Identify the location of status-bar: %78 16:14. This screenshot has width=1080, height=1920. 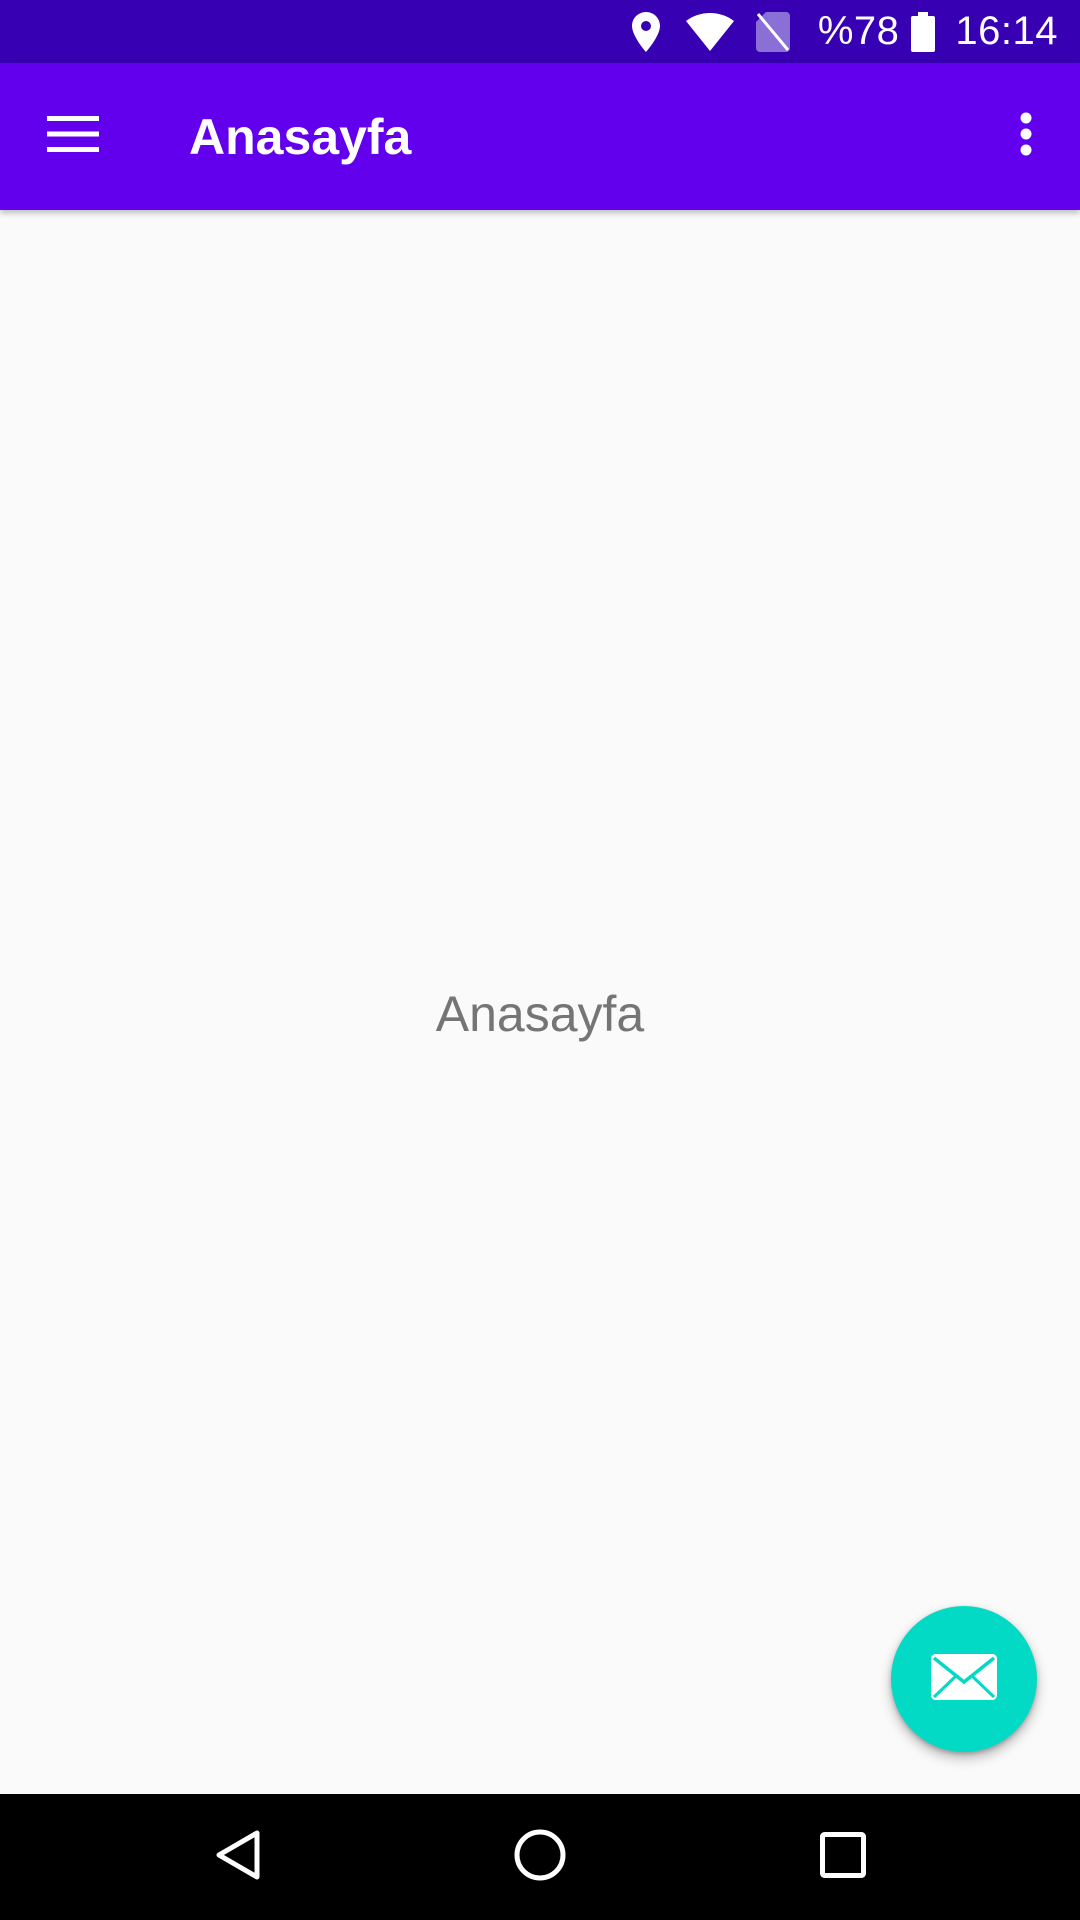
(540, 31).